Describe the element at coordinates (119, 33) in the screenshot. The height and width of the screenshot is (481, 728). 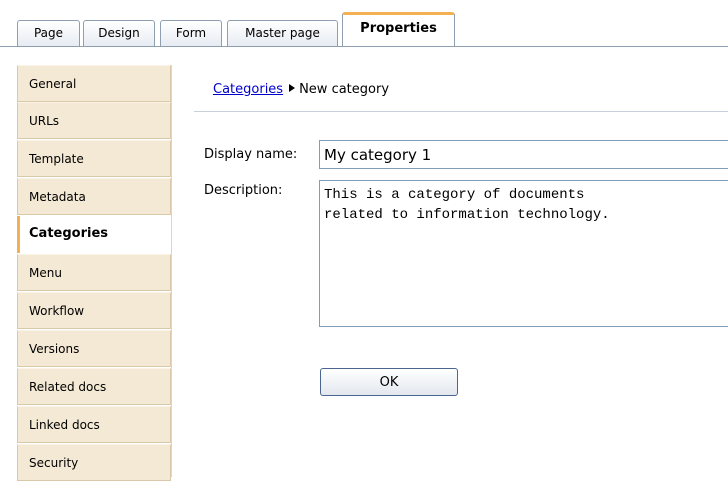
I see `tab-design: Design` at that location.